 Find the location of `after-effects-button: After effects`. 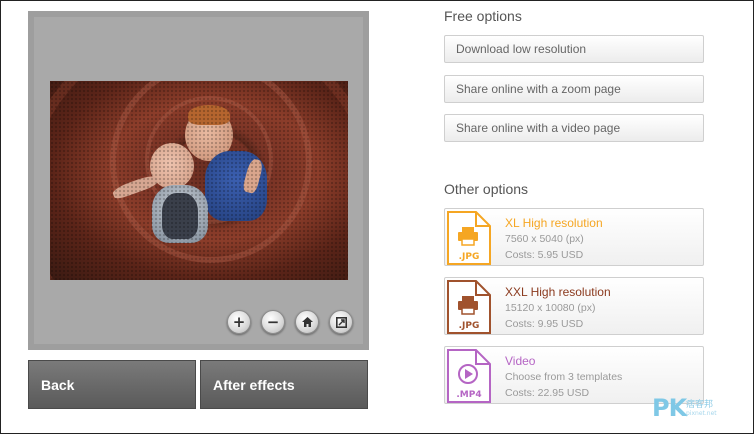

after-effects-button: After effects is located at coordinates (284, 384).